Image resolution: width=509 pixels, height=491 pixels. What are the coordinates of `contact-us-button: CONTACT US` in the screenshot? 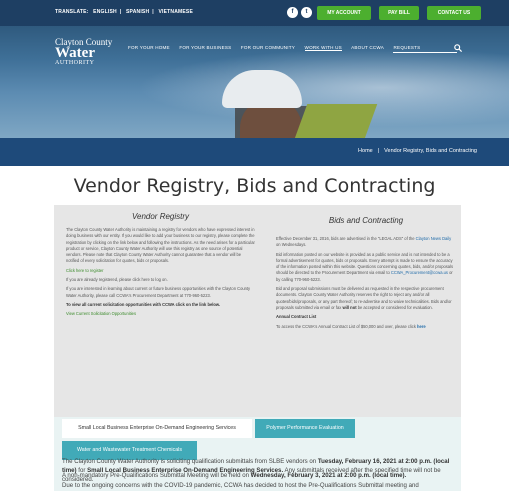 It's located at (454, 13).